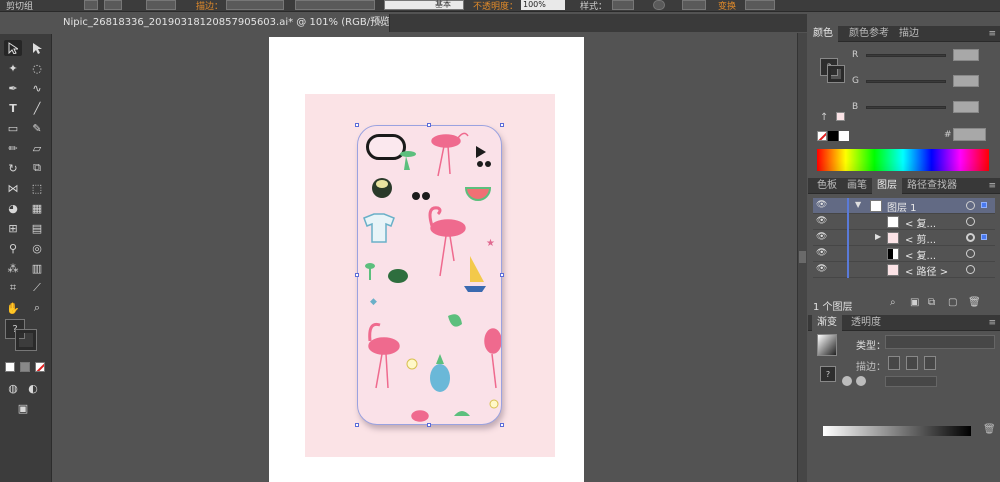 The height and width of the screenshot is (482, 1000). I want to click on scroll-thumb, so click(802, 257).